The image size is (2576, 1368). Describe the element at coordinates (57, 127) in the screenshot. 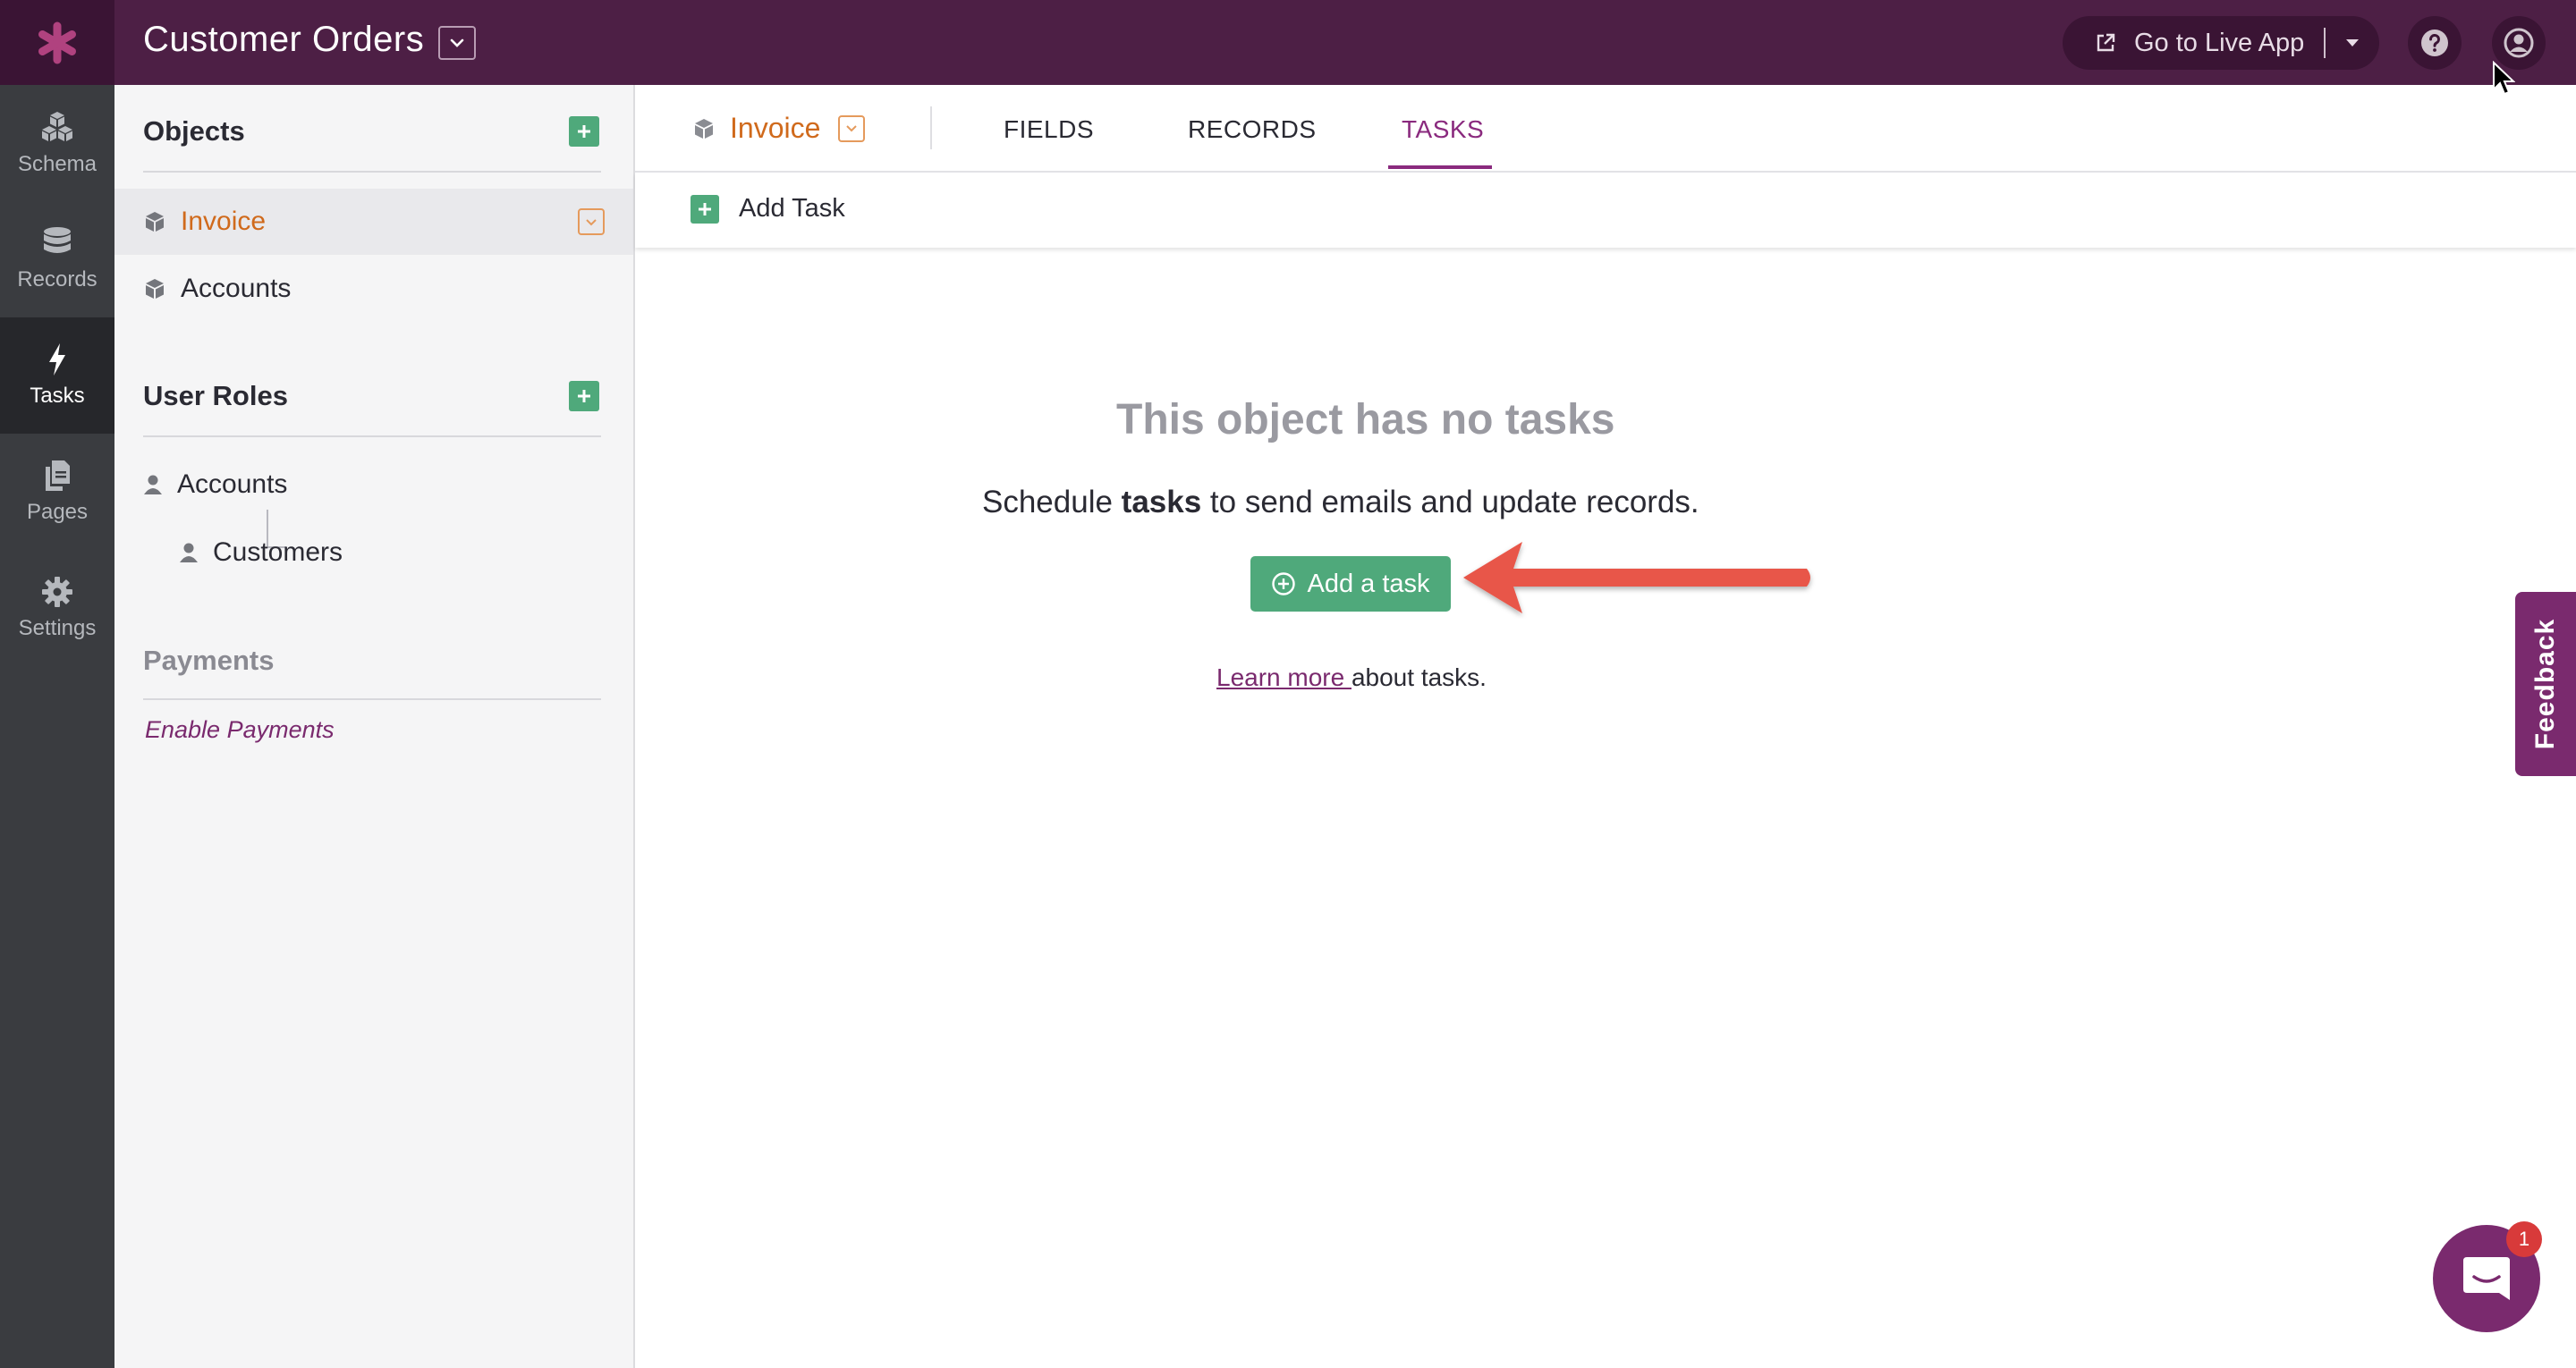

I see `cubes-icon` at that location.